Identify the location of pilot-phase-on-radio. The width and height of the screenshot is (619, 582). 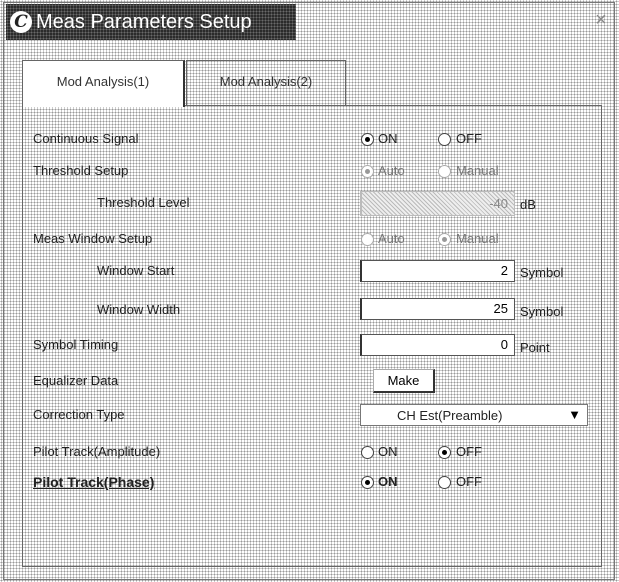
(367, 482).